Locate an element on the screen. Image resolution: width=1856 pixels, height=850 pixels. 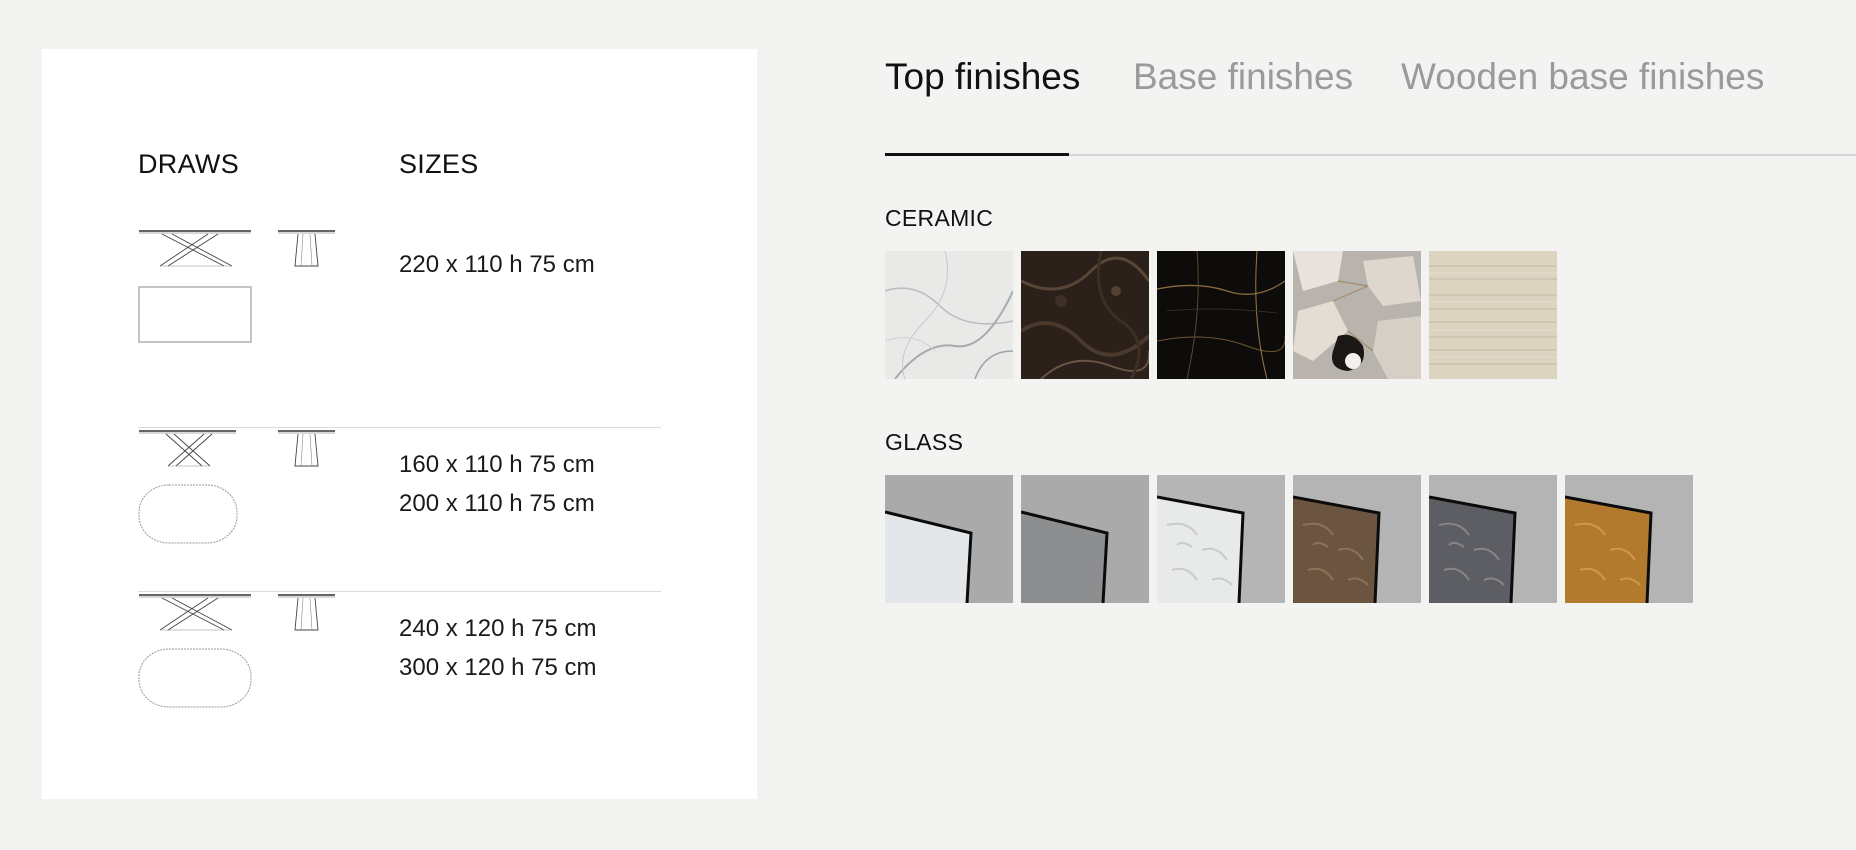
sizes-list: 240 x 120 h 75 cm 300 x 120 h 75 cm is located at coordinates (497, 648).